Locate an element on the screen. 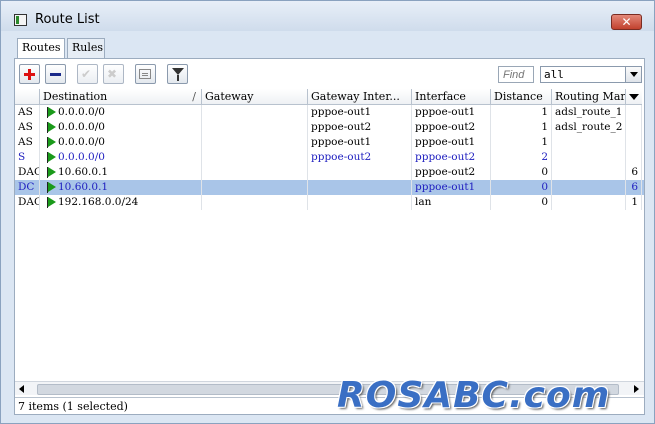  cell-destination: 192.168.0.0/24 is located at coordinates (121, 202).